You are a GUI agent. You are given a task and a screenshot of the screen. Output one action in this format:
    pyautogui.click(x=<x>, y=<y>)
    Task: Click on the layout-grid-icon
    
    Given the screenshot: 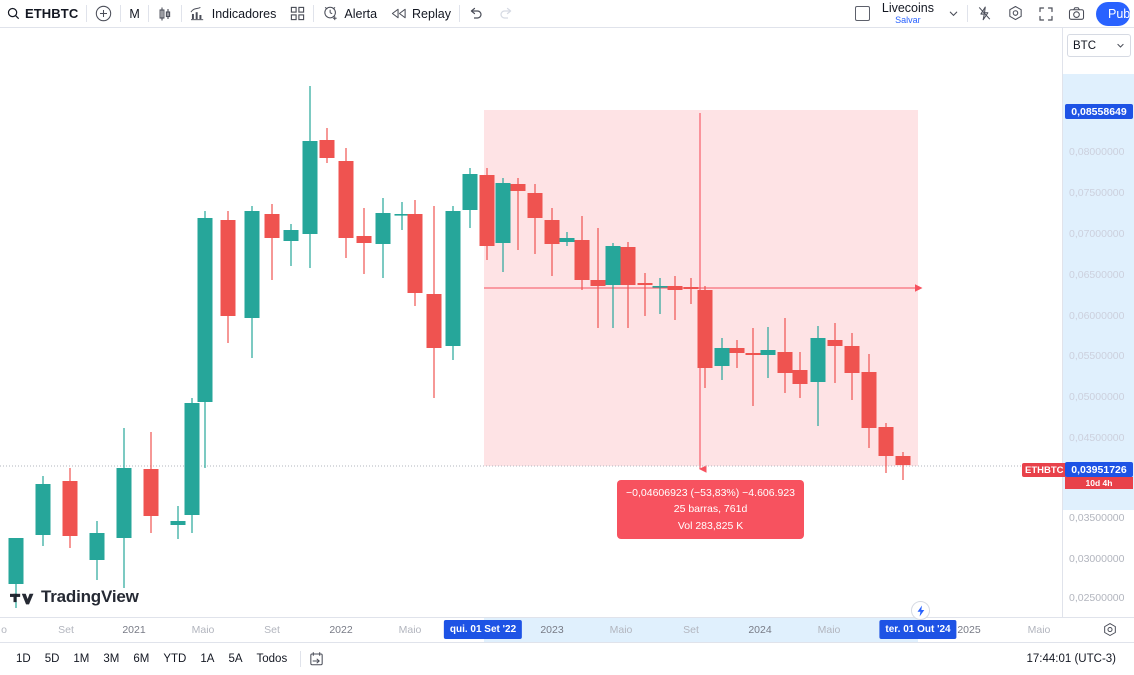 What is the action you would take?
    pyautogui.click(x=297, y=13)
    